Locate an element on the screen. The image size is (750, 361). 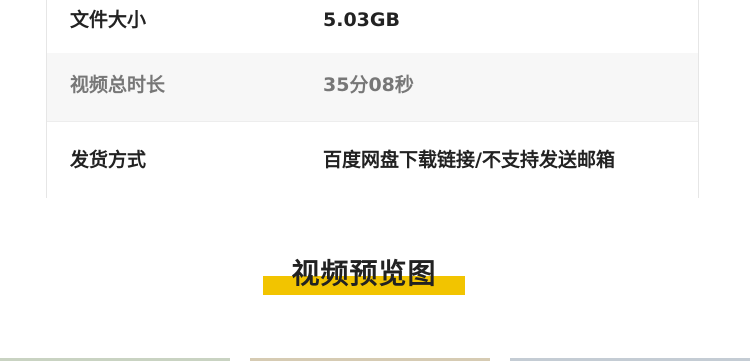
info-row-file-size: 文件大小 5.03GB is located at coordinates (372, 26).